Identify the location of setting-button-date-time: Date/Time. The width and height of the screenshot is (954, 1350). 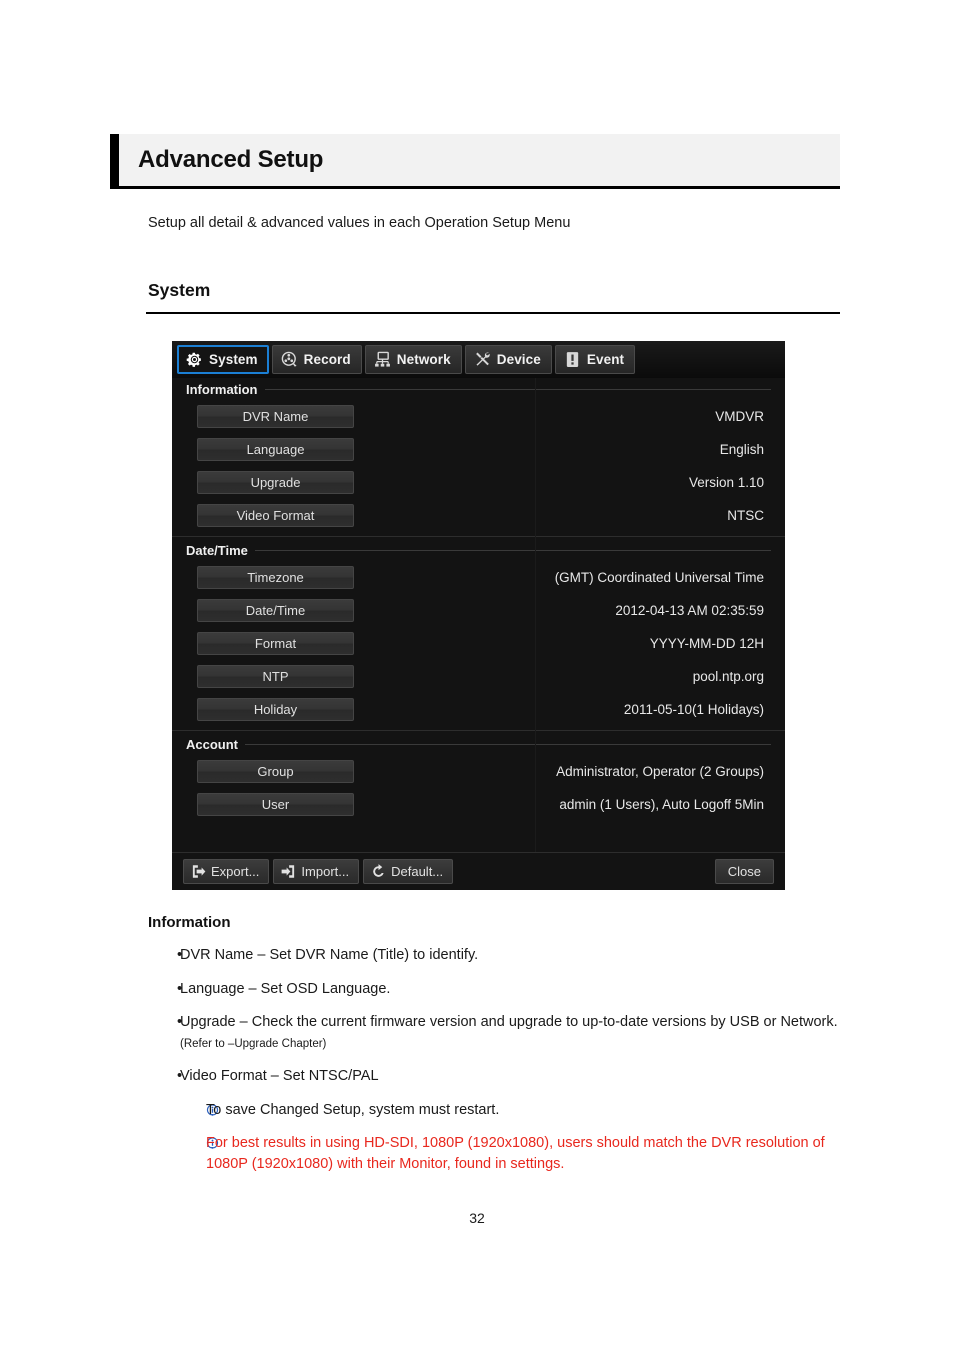
(275, 610).